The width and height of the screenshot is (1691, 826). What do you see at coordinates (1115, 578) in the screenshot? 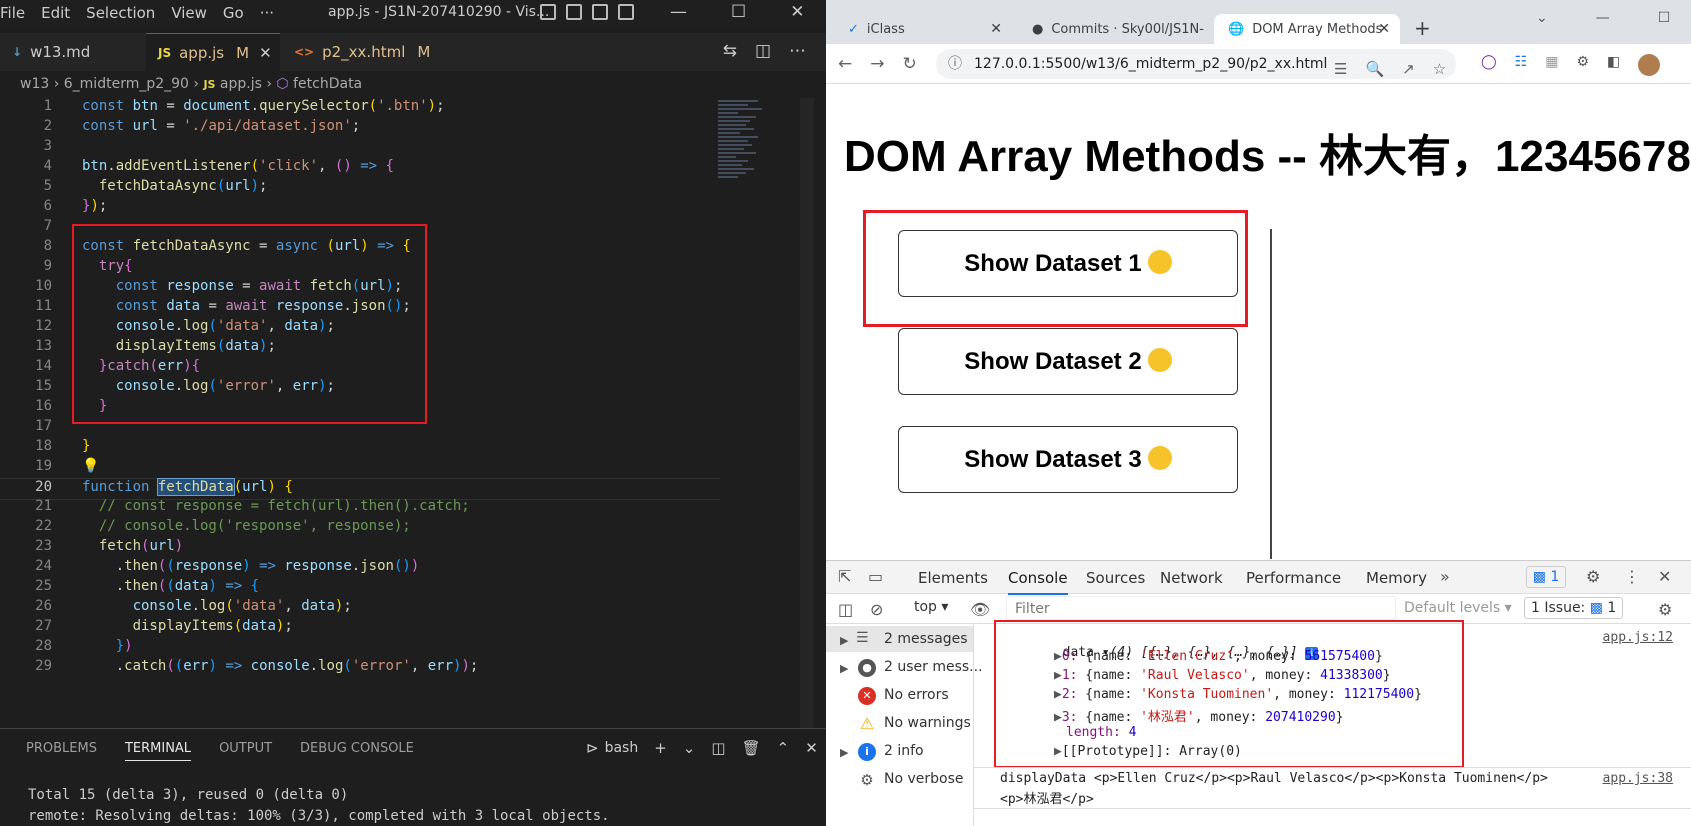
I see `tab-sources: Sources` at bounding box center [1115, 578].